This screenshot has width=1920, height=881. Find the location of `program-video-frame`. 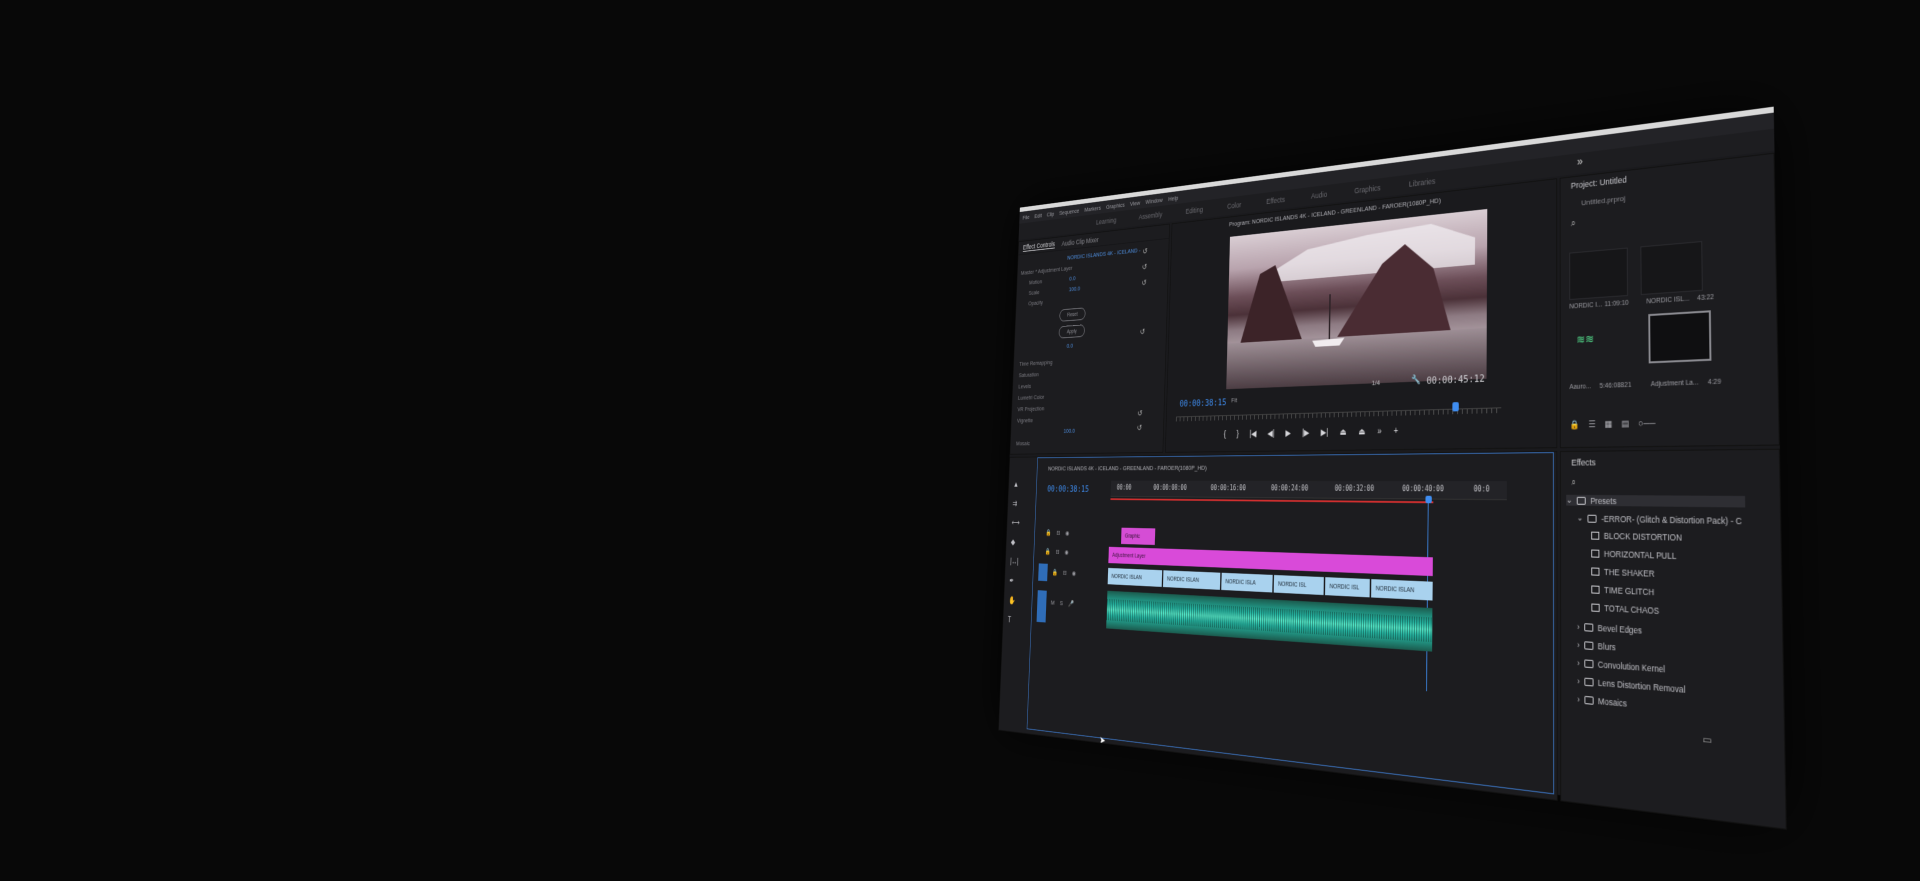

program-video-frame is located at coordinates (1357, 299).